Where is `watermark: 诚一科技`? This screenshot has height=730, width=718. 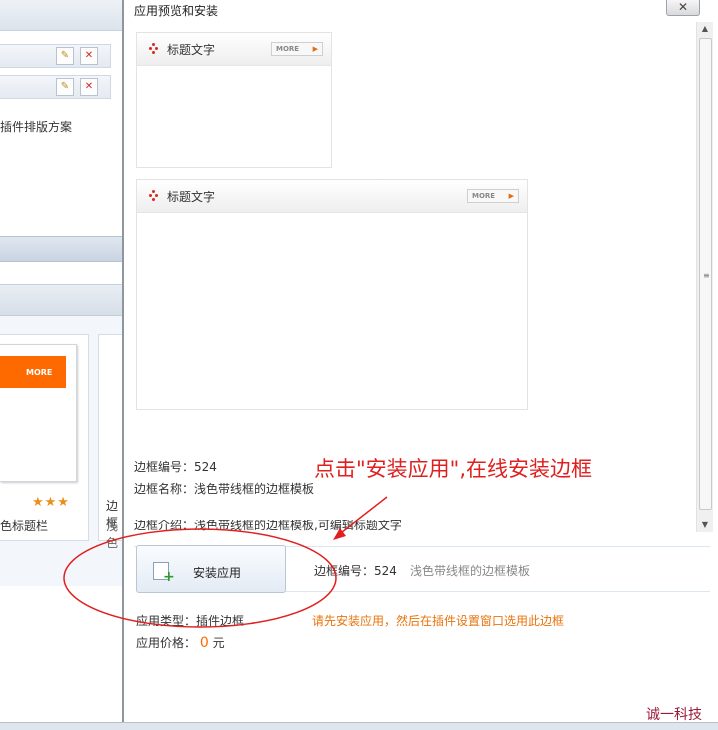
watermark: 诚一科技 is located at coordinates (674, 715).